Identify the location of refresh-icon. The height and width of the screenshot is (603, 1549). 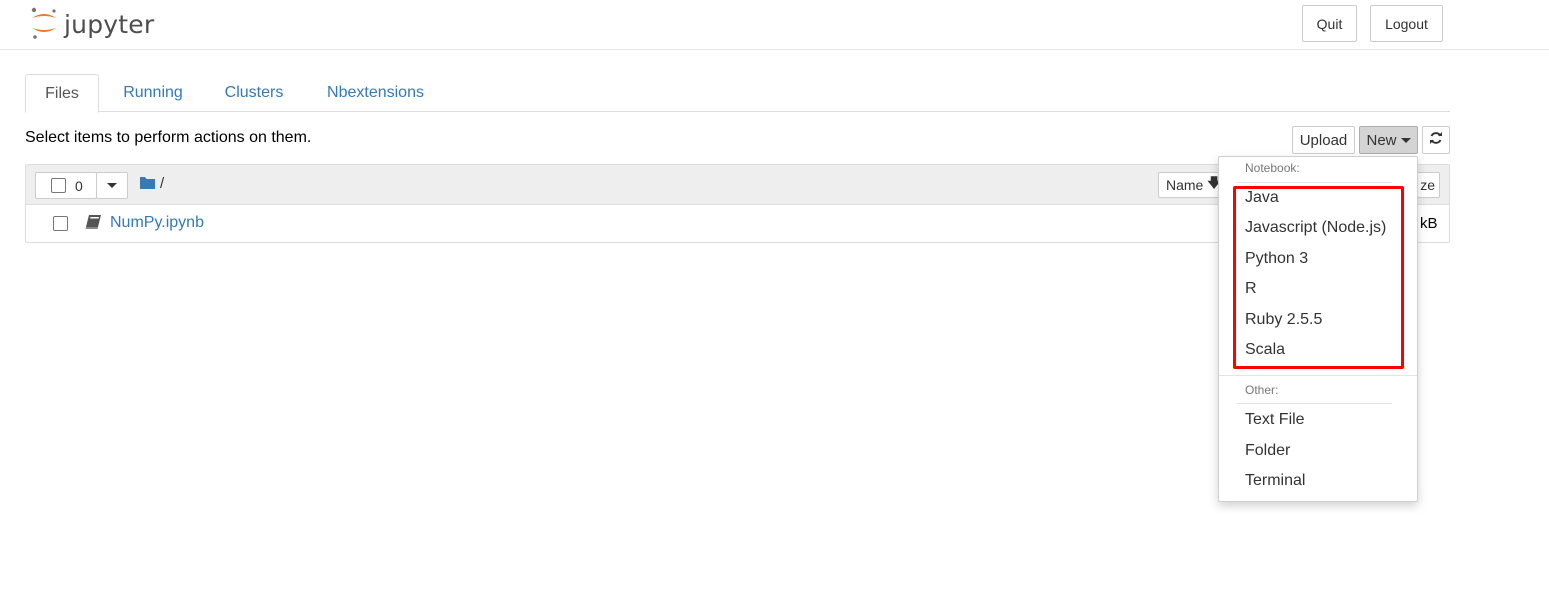
(1436, 140).